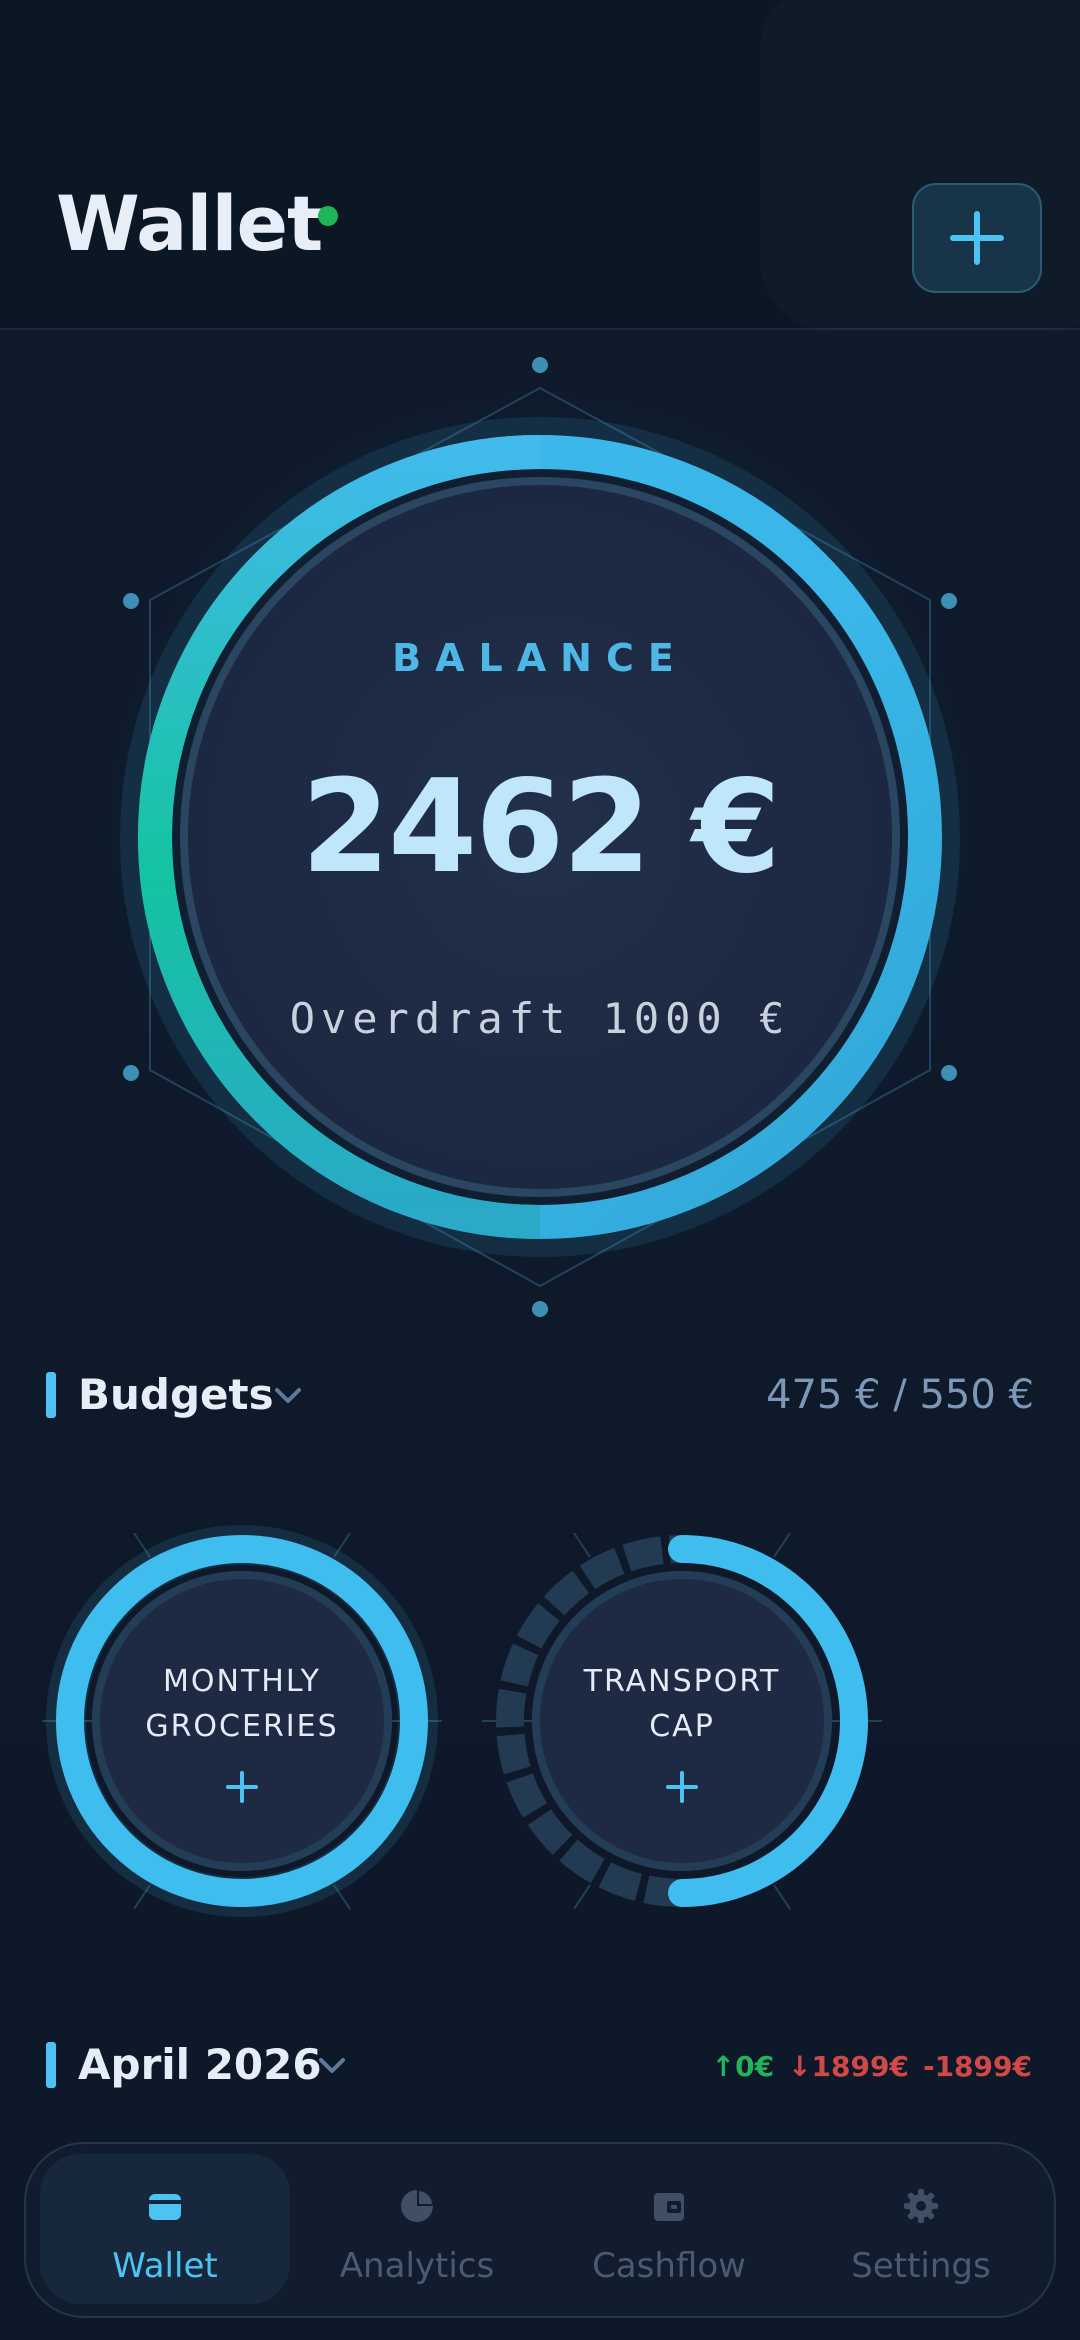 This screenshot has width=1080, height=2340. I want to click on balance-amount: 2462 €, so click(541, 827).